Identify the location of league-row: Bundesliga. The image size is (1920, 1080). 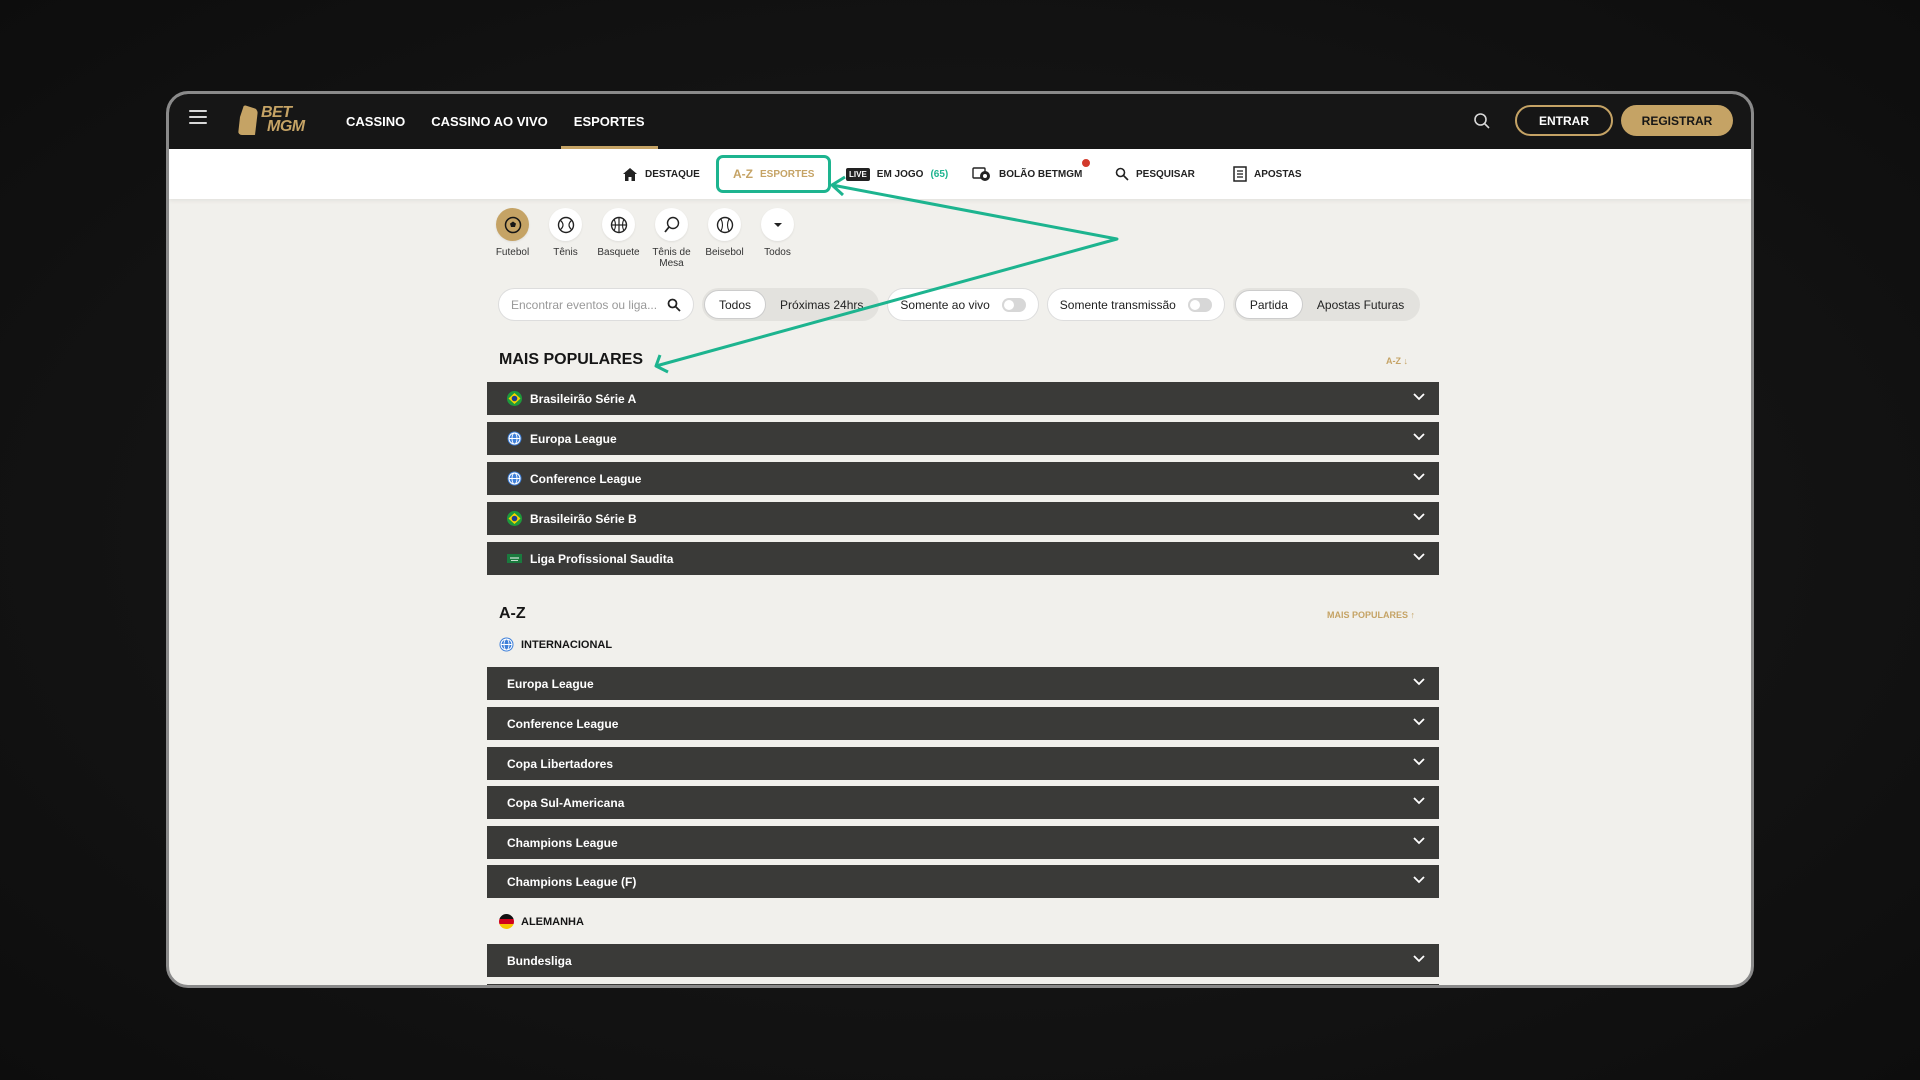
(963, 960).